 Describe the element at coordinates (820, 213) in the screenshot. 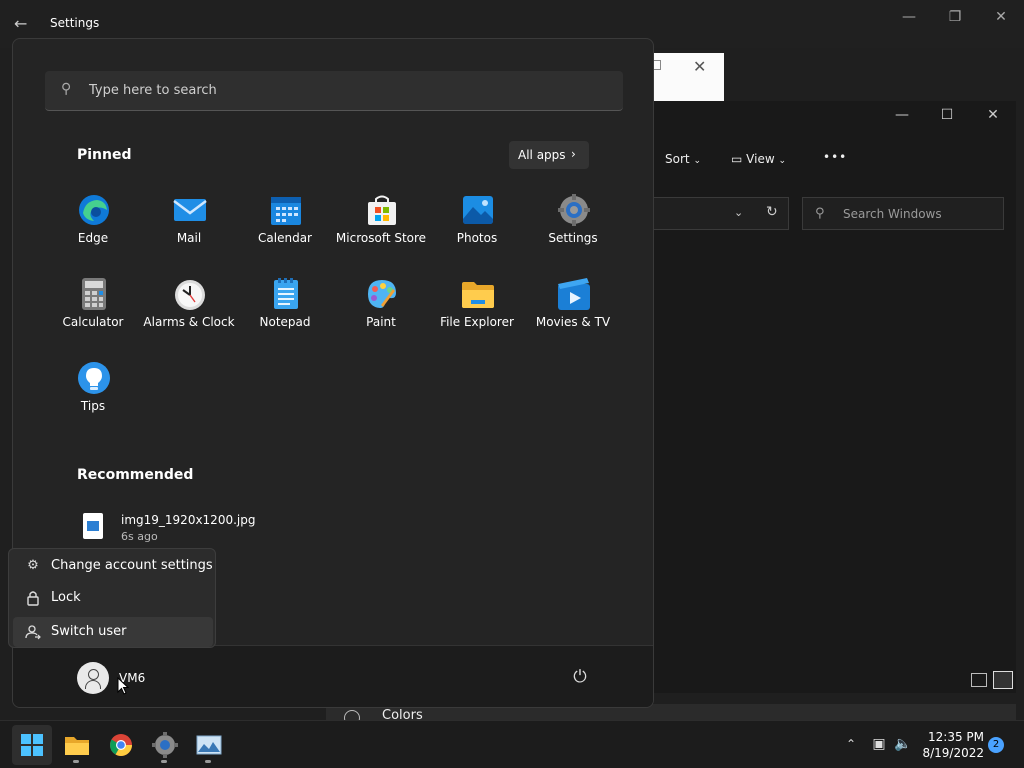

I see `search-icon: ⚲` at that location.